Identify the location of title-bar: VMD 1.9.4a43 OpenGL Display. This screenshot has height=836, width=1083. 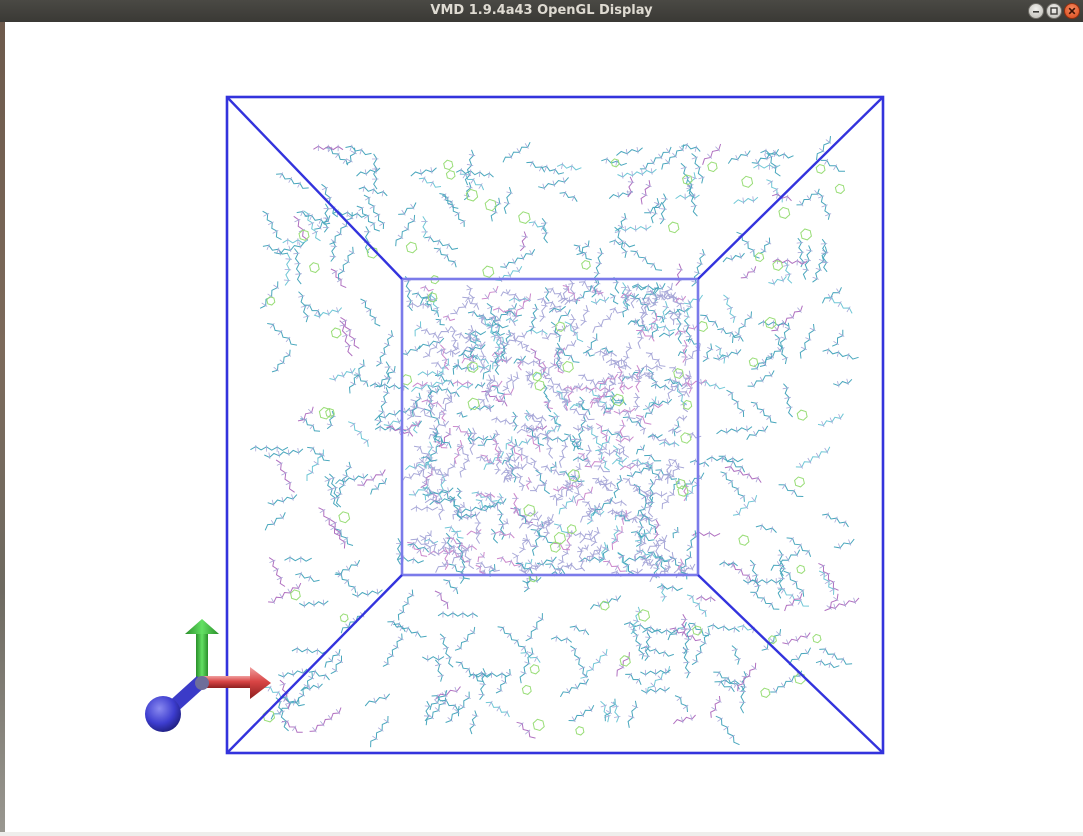
(541, 11).